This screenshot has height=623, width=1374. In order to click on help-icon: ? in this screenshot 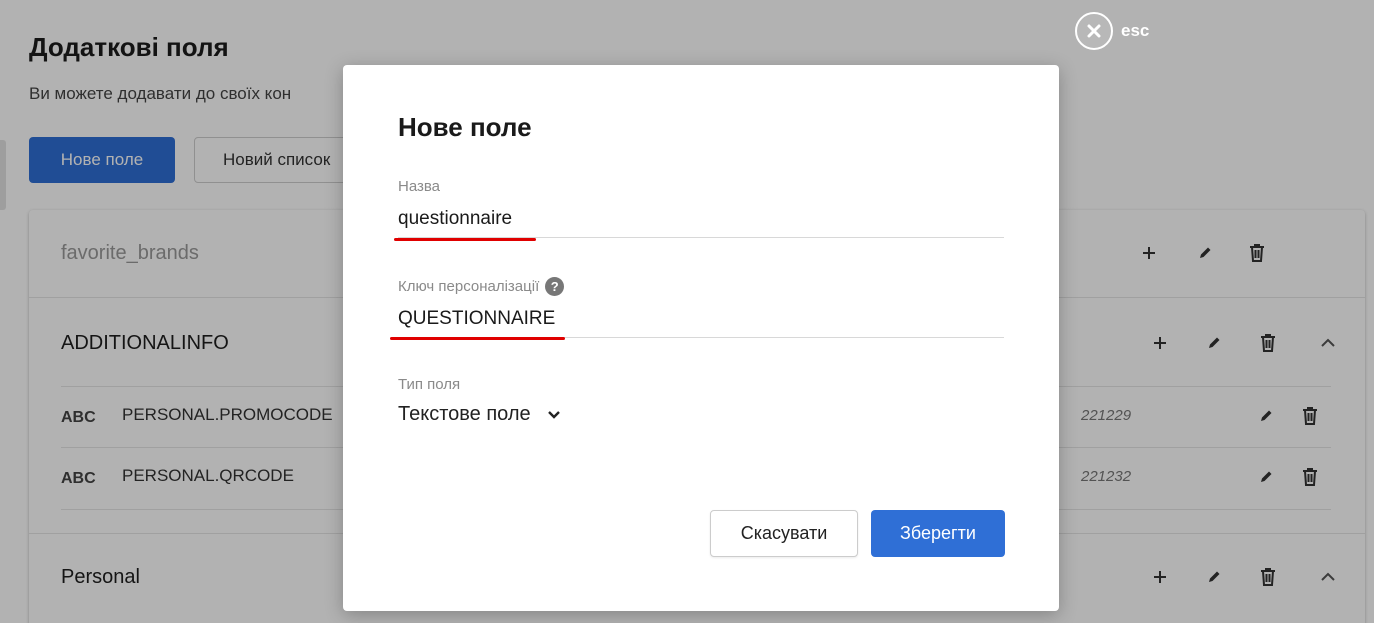, I will do `click(555, 286)`.